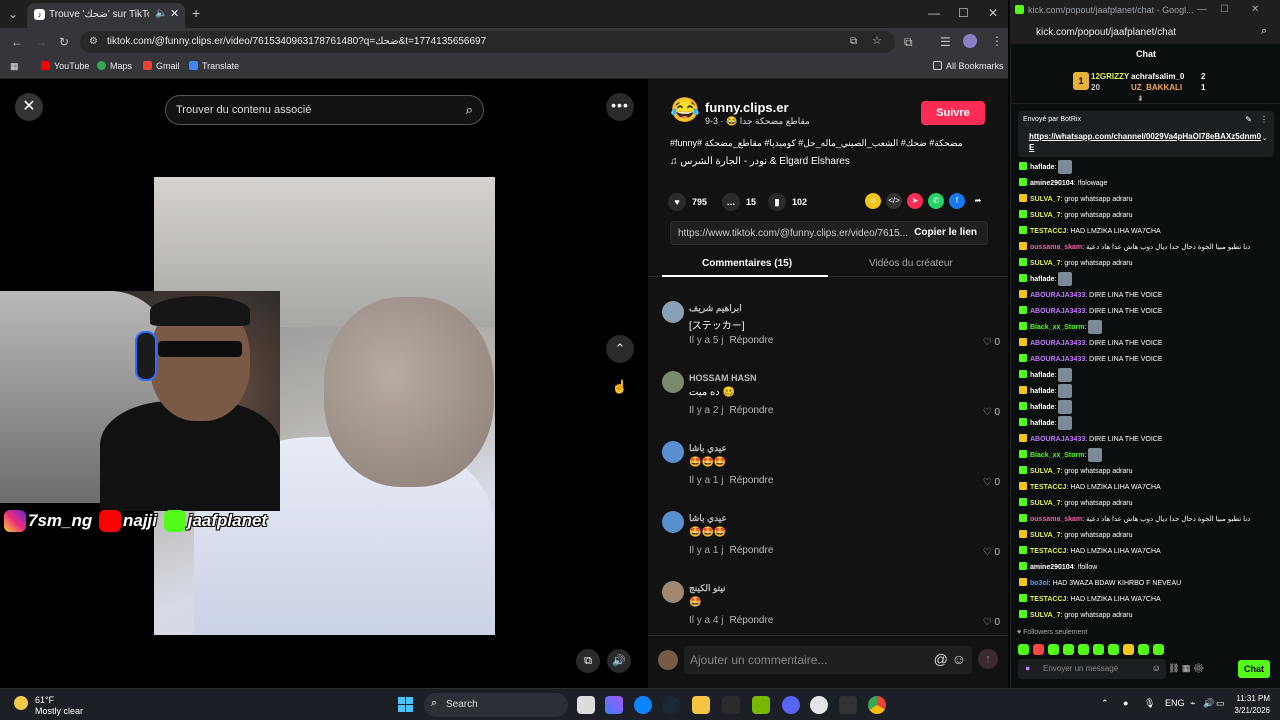 The image size is (1280, 720). I want to click on mention-emoji-icons: @ ☺, so click(950, 659).